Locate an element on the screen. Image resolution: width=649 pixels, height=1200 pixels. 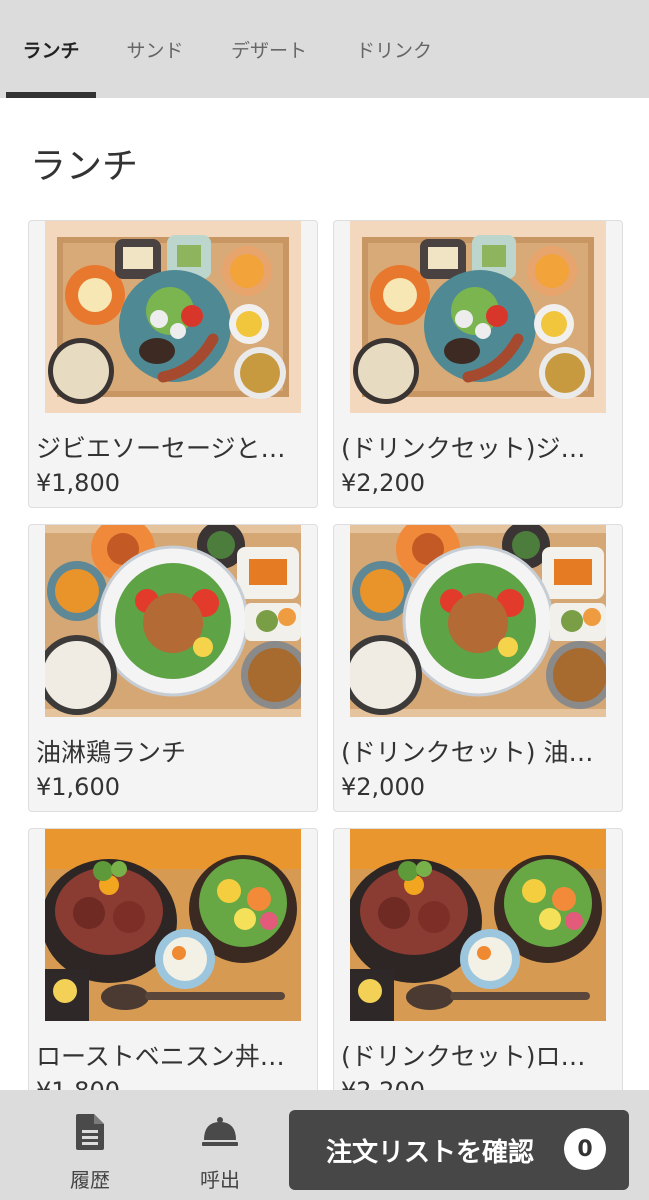
menu-item-name: 油淋鶏ランチ is located at coordinates (111, 752).